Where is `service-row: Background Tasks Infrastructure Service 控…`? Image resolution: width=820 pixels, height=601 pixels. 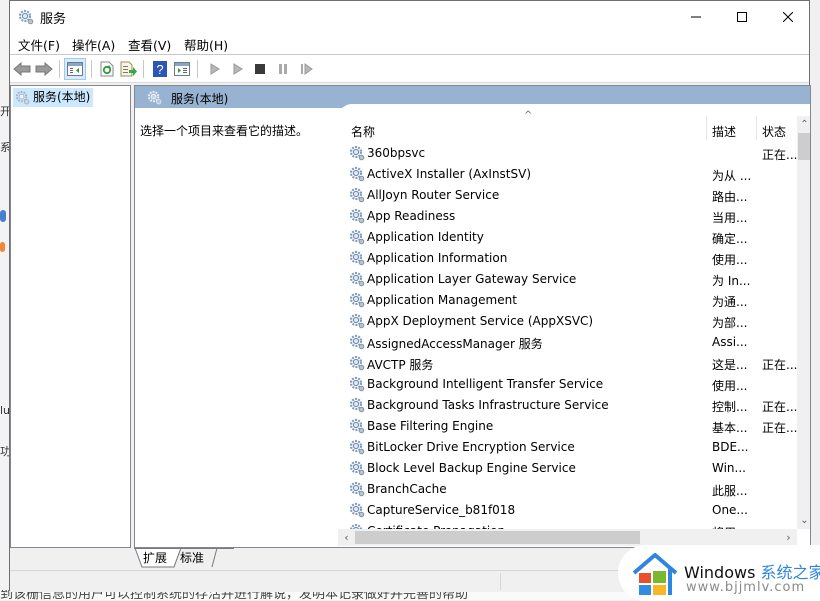
service-row: Background Tasks Infrastructure Service 控… is located at coordinates (567, 405).